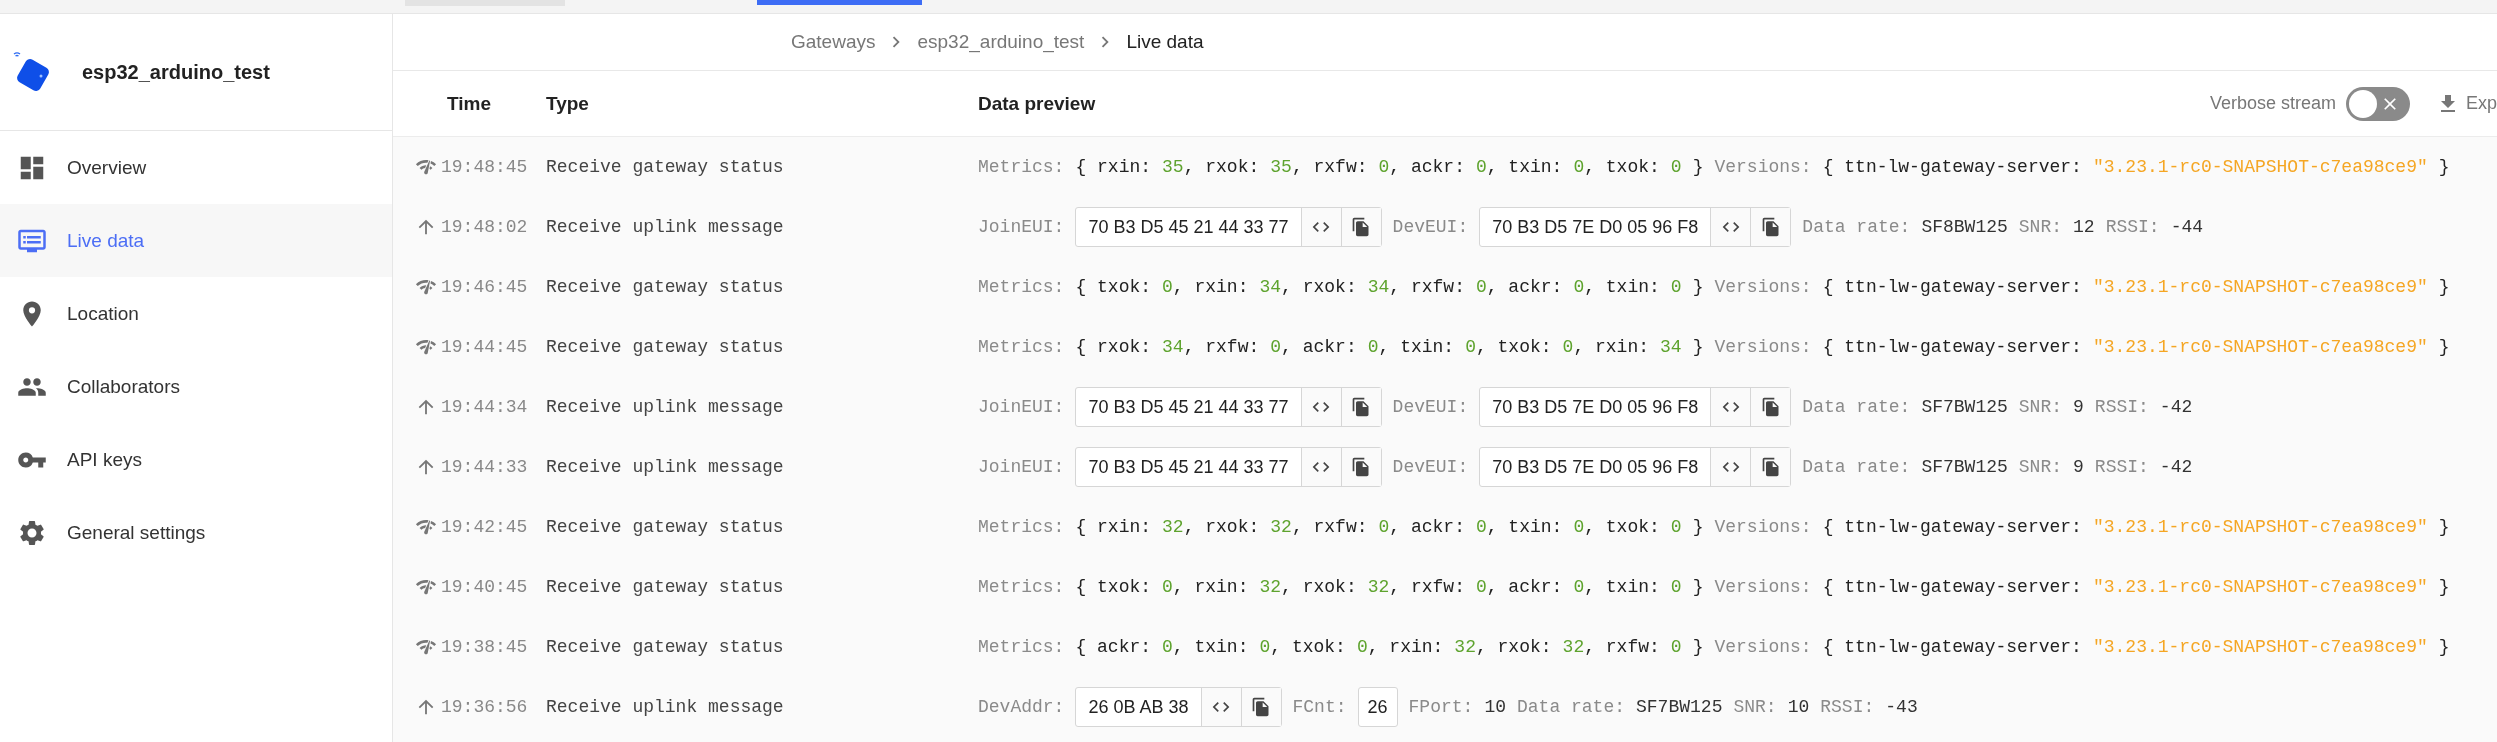 The image size is (2497, 742). What do you see at coordinates (1798, 707) in the screenshot?
I see `preview-value: 10` at bounding box center [1798, 707].